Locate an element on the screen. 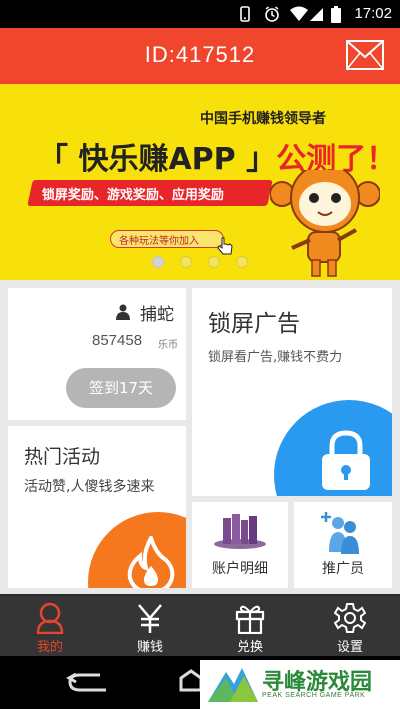 Image resolution: width=400 pixels, height=709 pixels. signal-icon is located at coordinates (316, 14).